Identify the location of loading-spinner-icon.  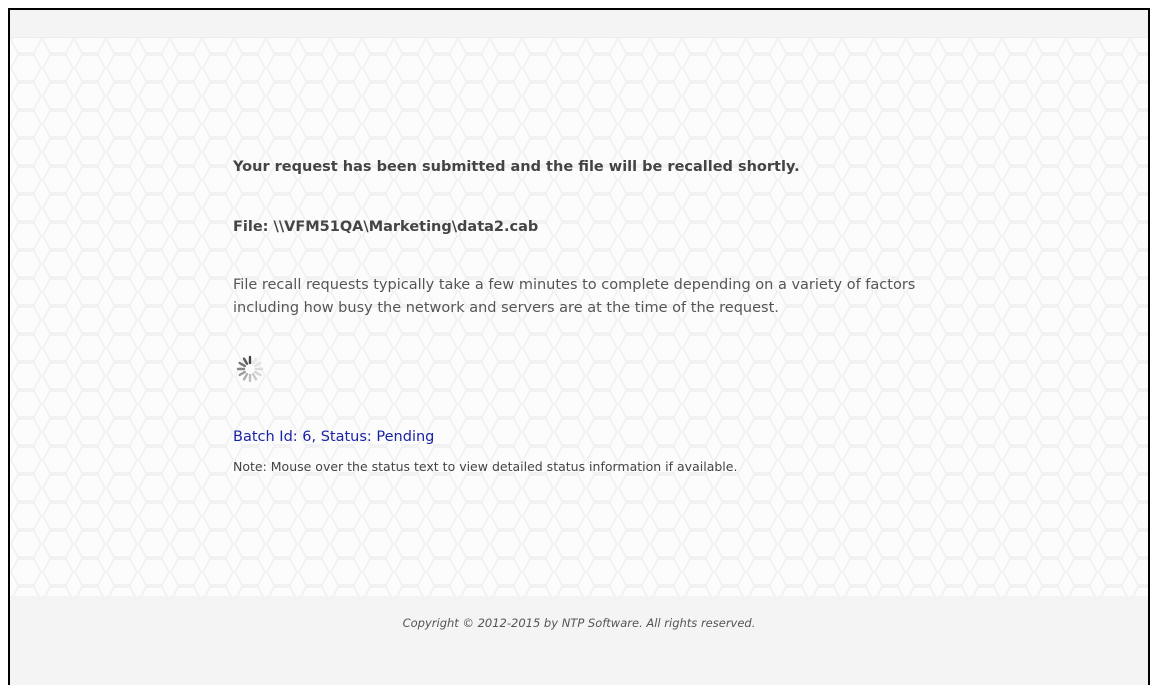
(250, 369).